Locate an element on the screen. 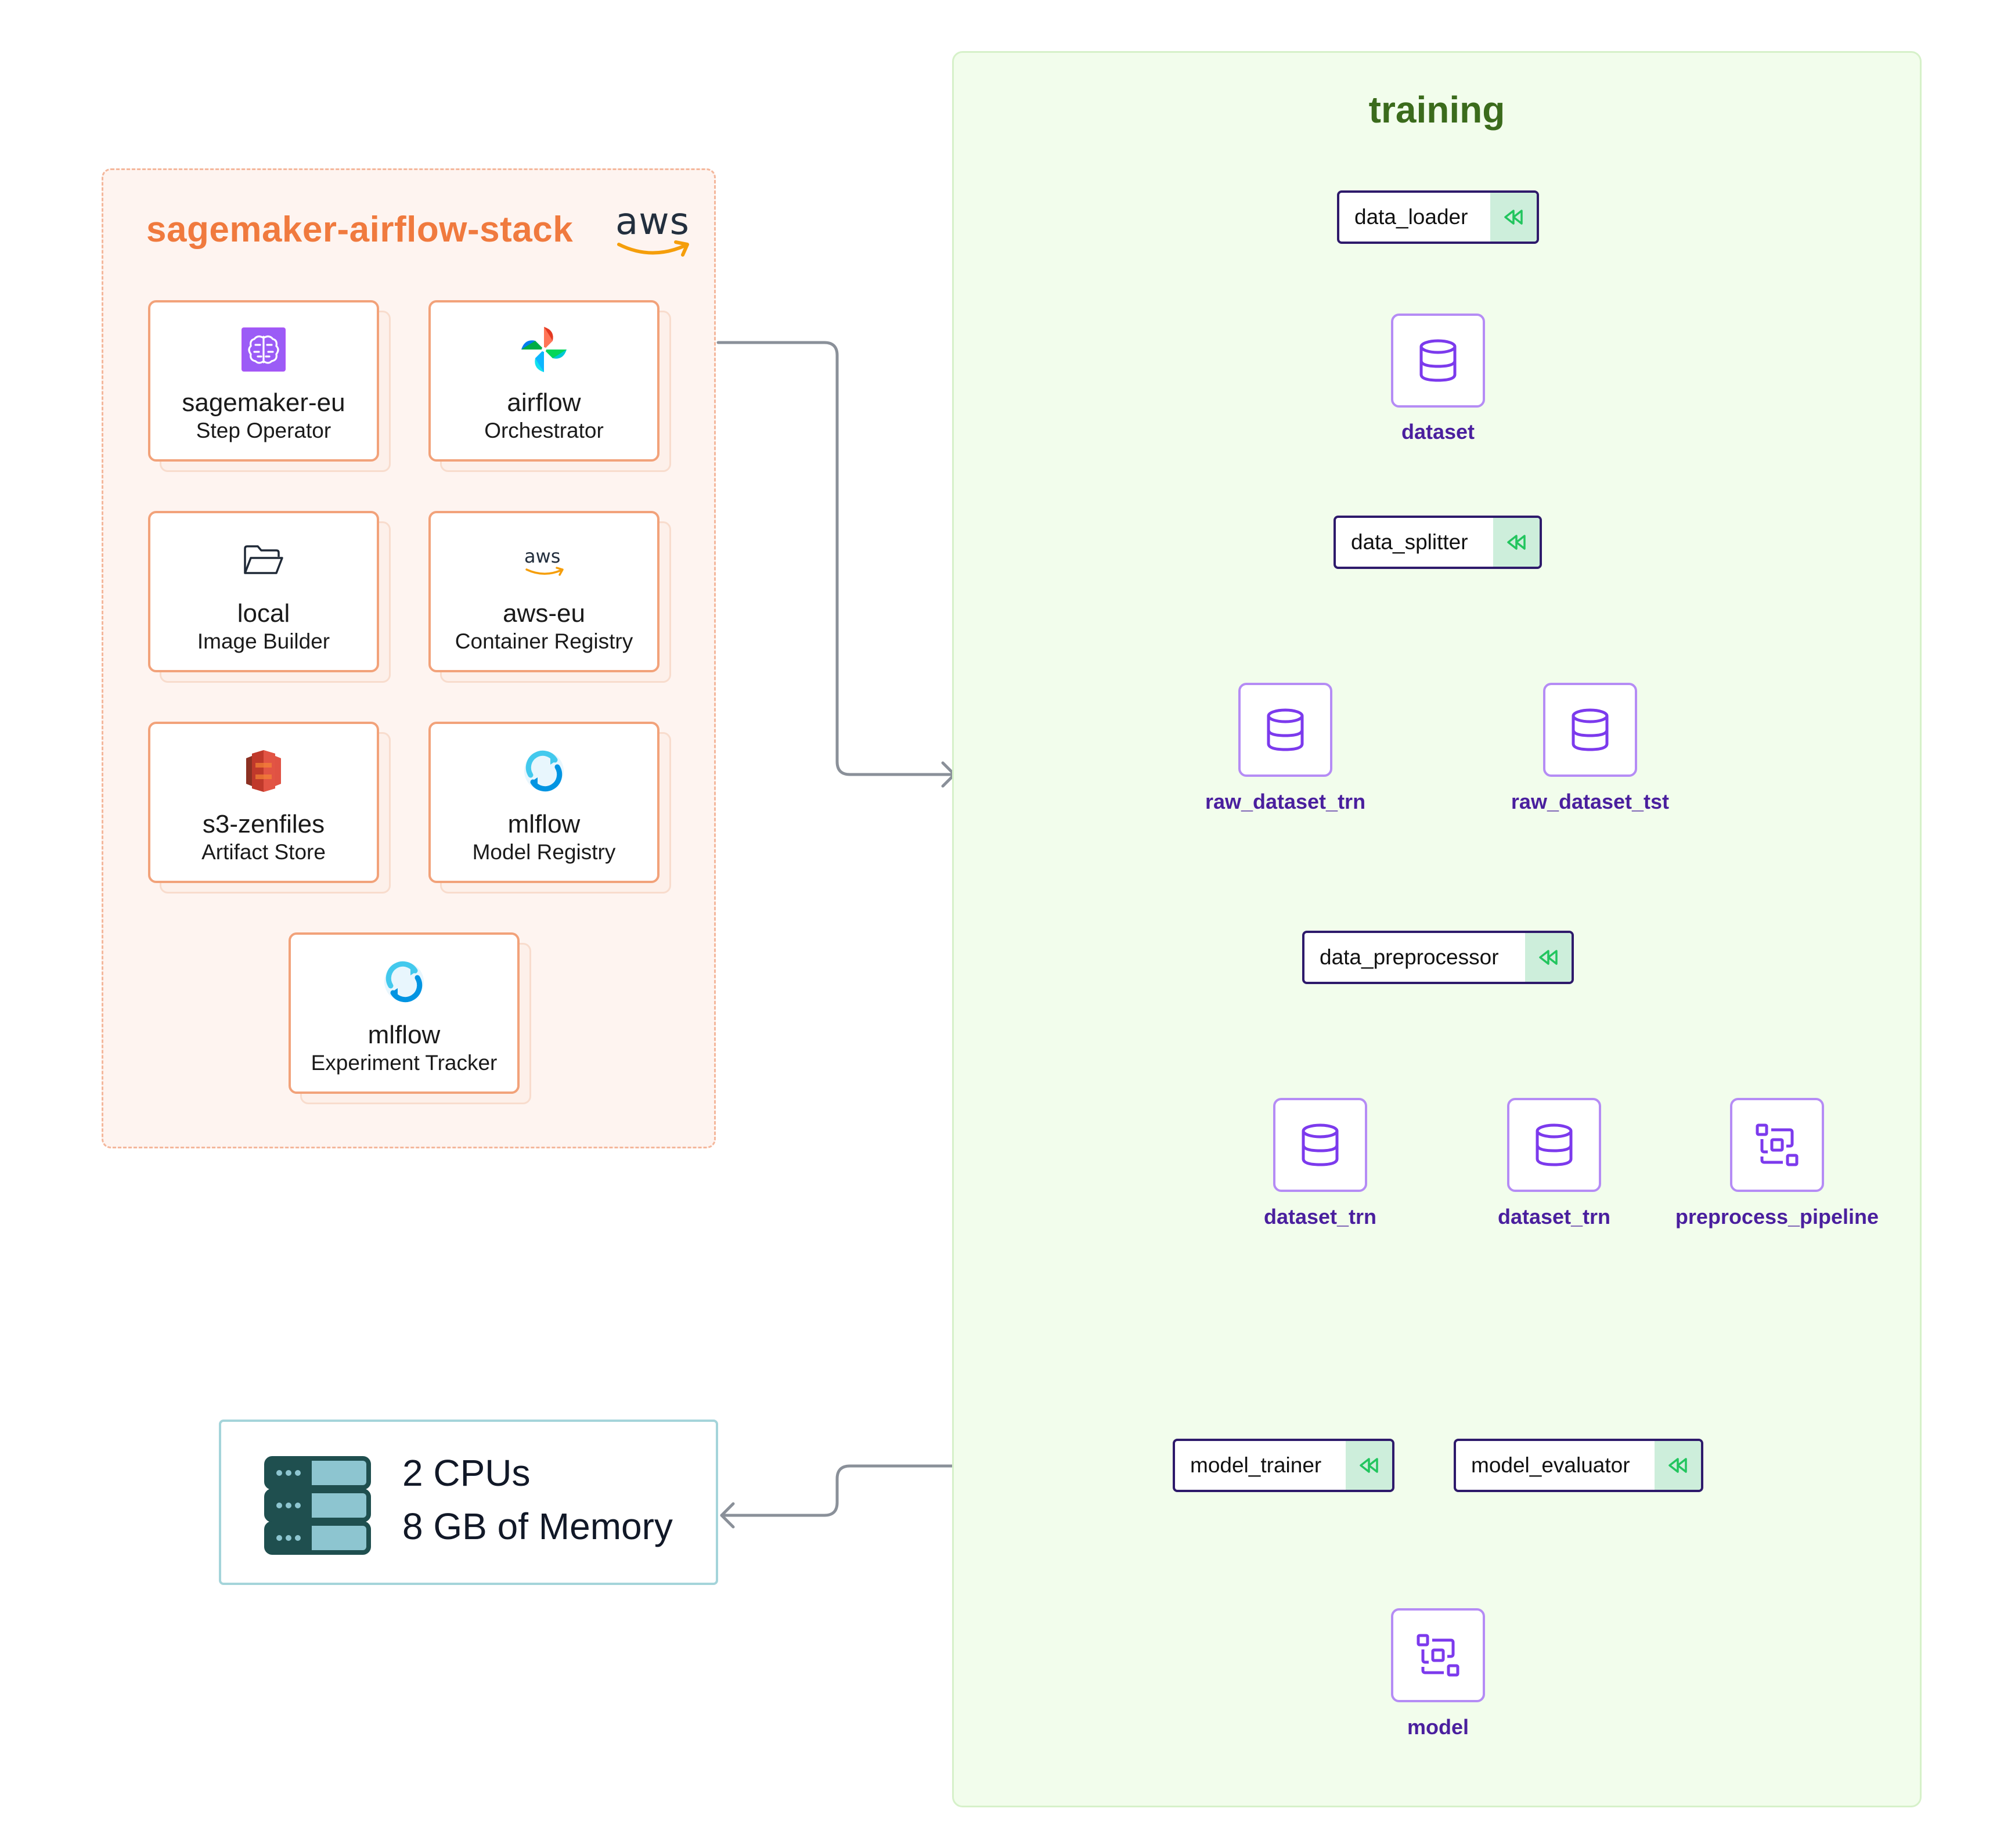  artifact-dataset is located at coordinates (1438, 361).